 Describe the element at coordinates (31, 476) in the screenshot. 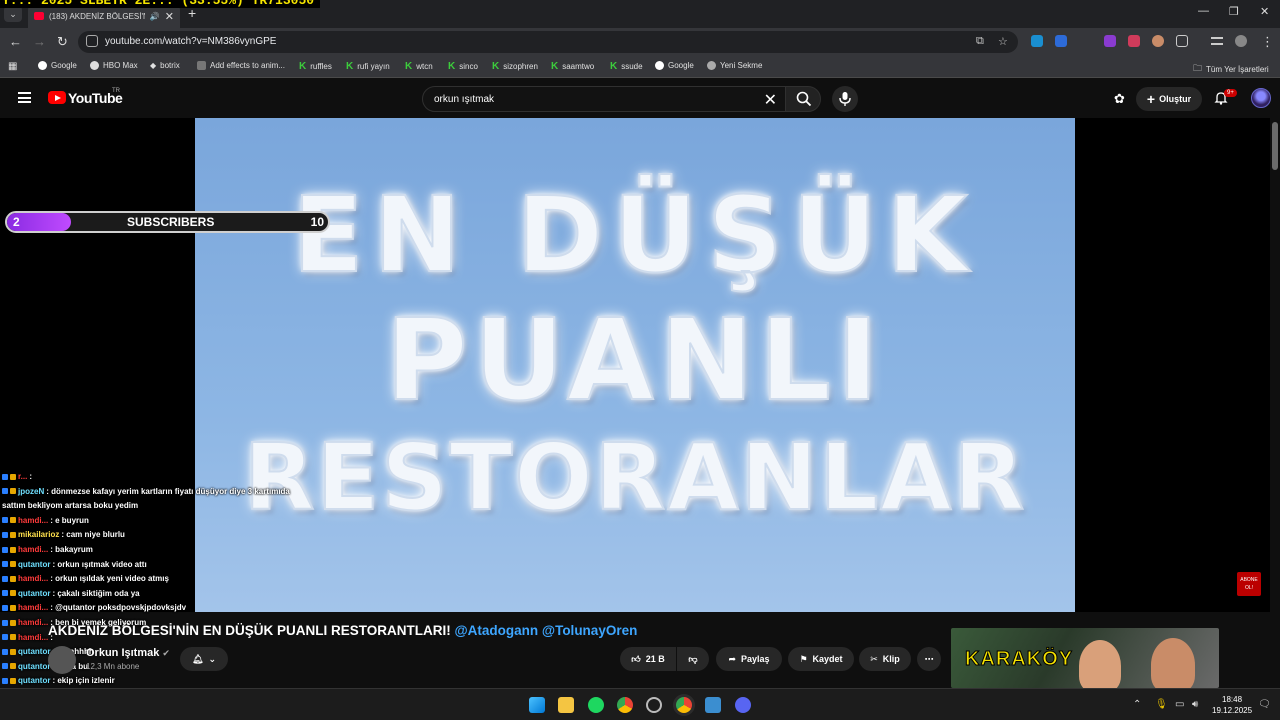

I see `chat-text: :` at that location.